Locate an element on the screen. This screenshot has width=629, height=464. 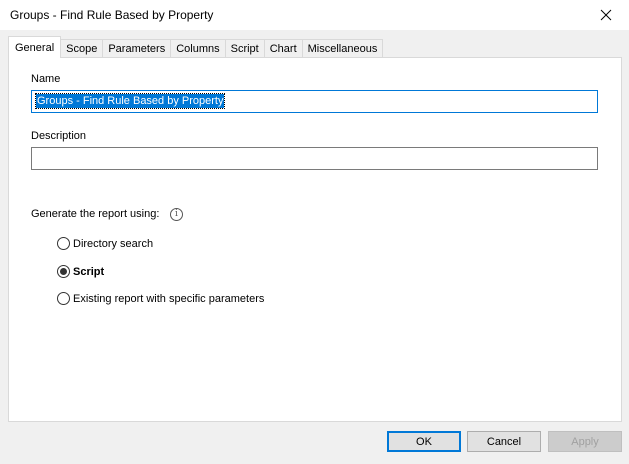
tab-miscellaneous: Miscellaneous is located at coordinates (342, 48).